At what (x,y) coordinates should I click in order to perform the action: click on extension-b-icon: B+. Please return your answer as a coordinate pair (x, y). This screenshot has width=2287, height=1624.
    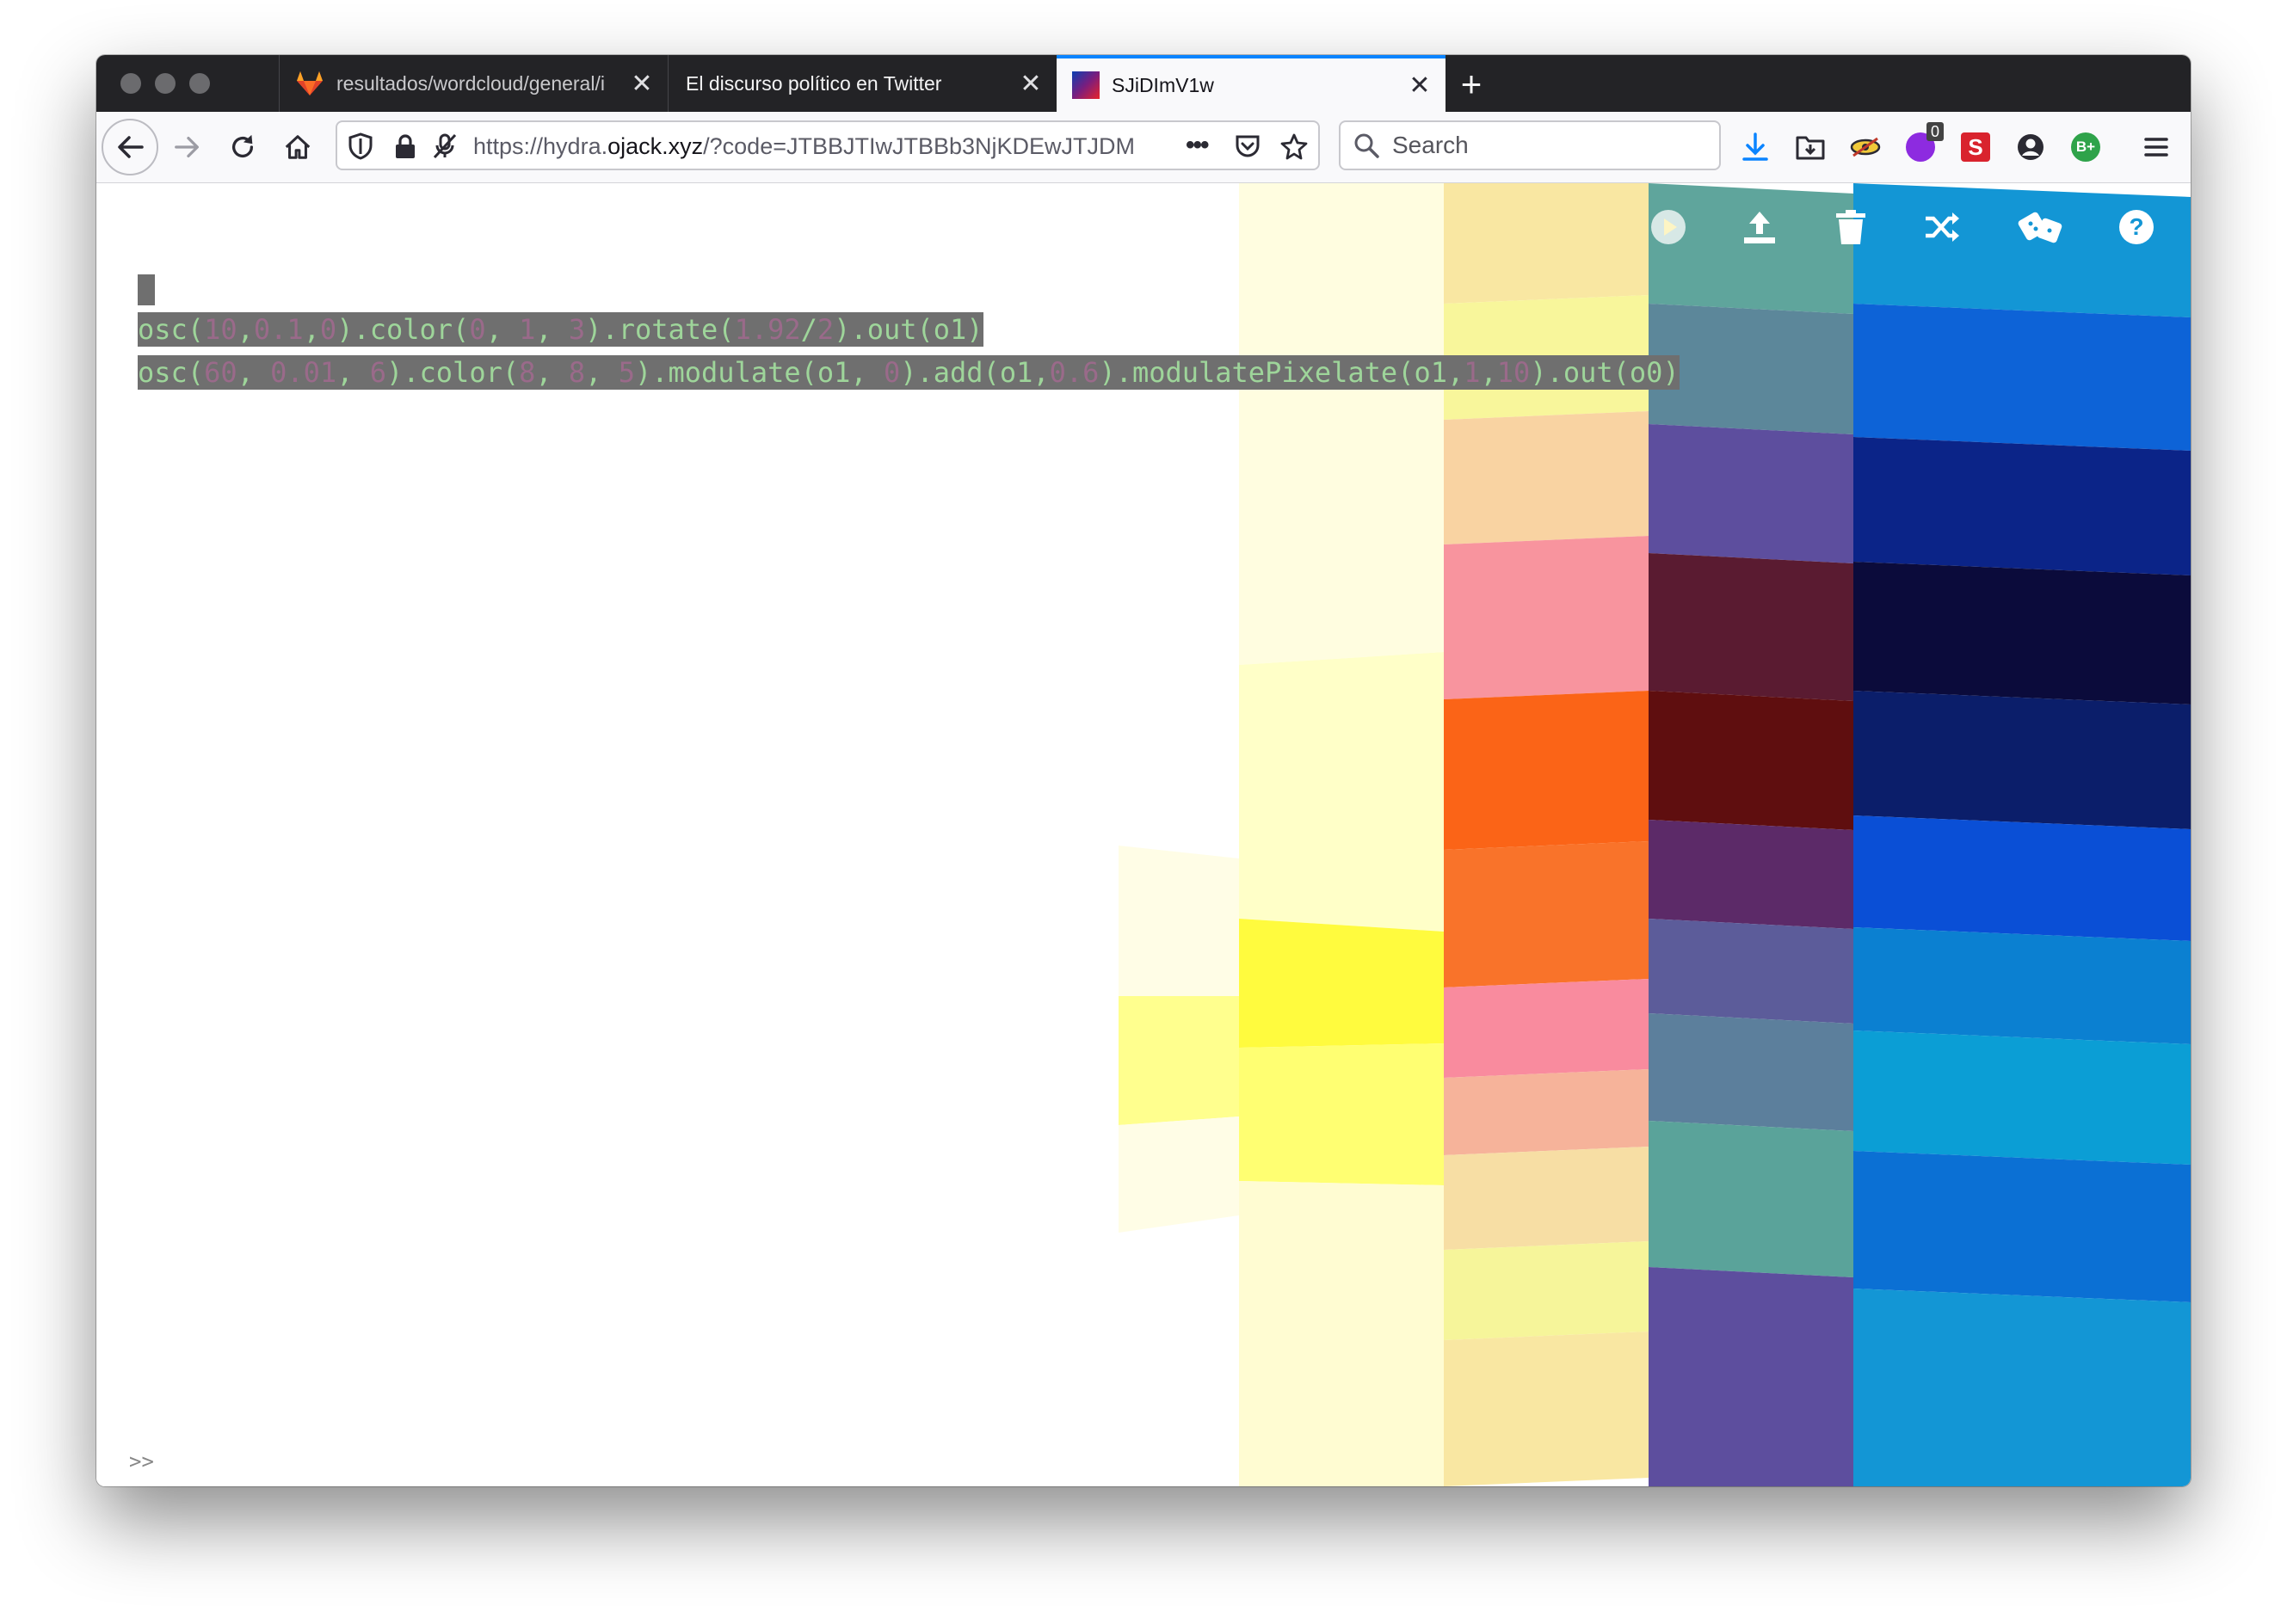
    Looking at the image, I should click on (2086, 147).